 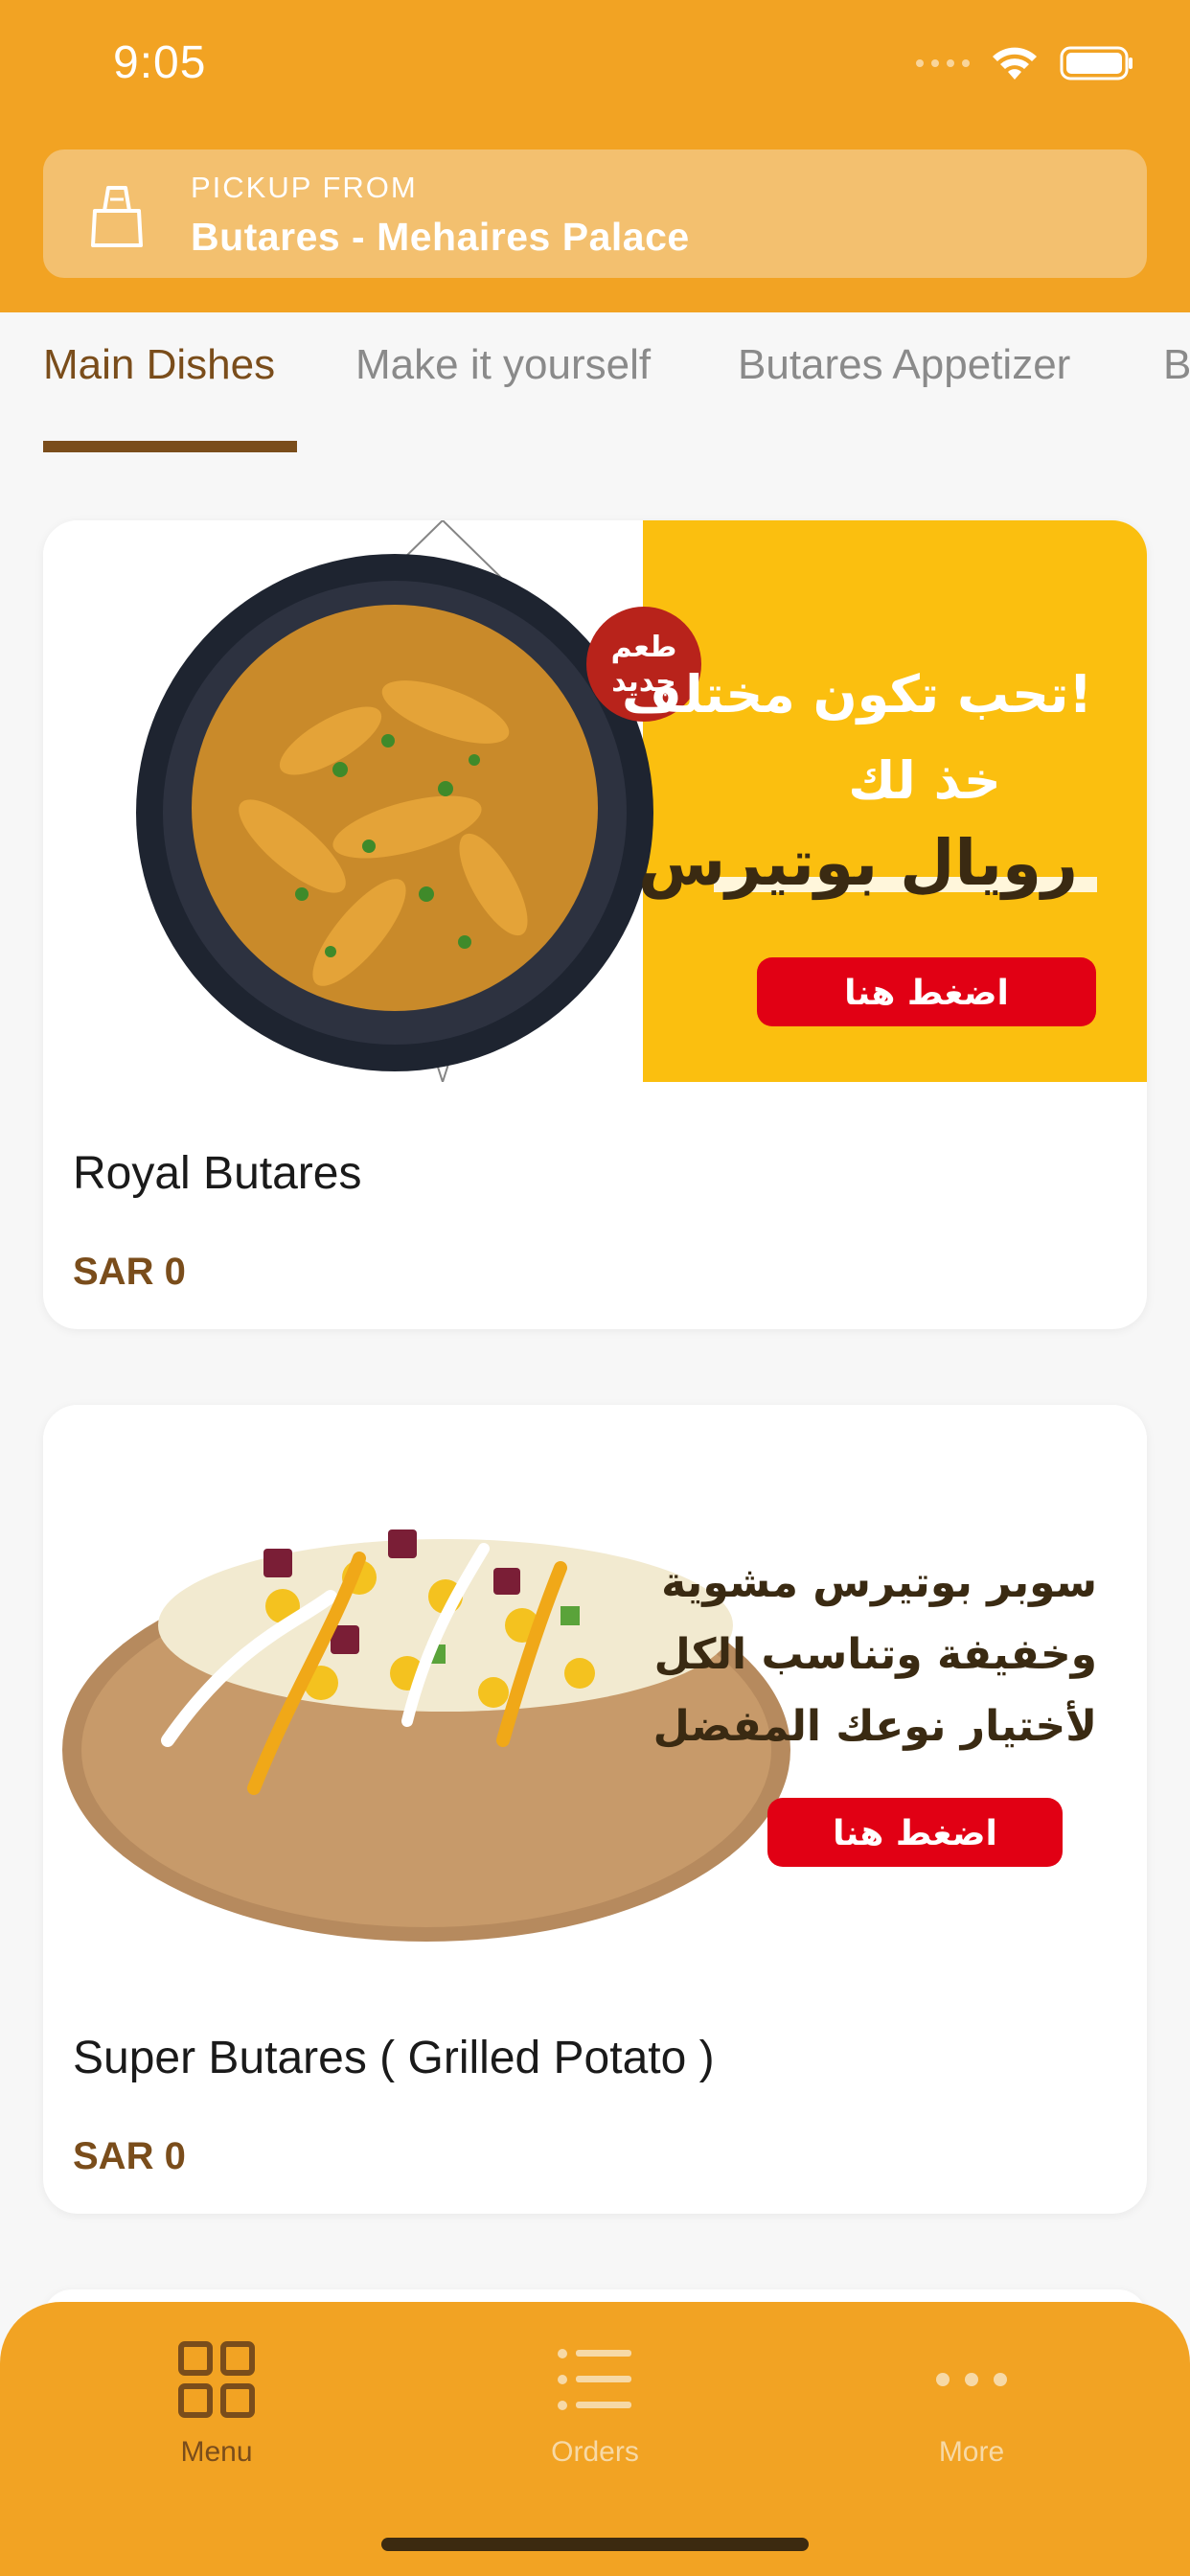 What do you see at coordinates (218, 1173) in the screenshot?
I see `product-name: Royal Butares` at bounding box center [218, 1173].